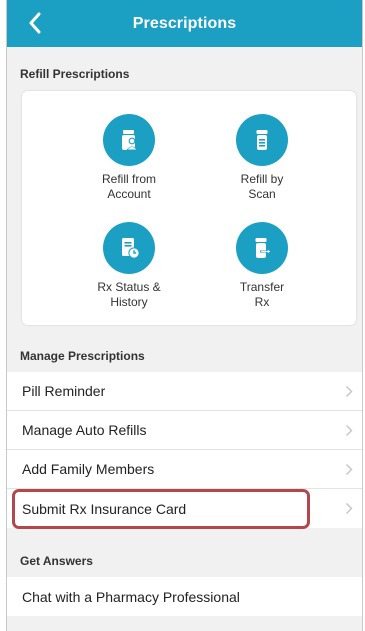 The image size is (365, 631). I want to click on rx-status-history-tile: Rx Status & History, so click(129, 266).